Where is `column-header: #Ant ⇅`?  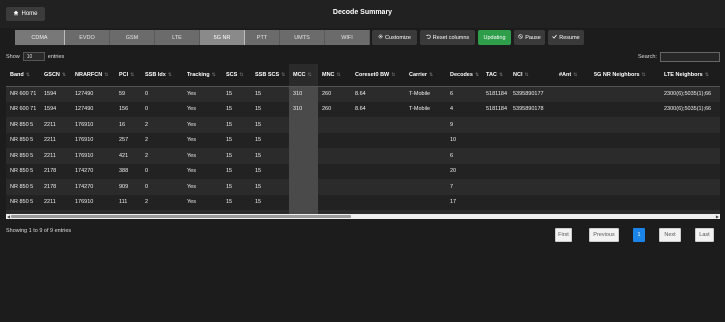
column-header: #Ant ⇅ is located at coordinates (572, 75).